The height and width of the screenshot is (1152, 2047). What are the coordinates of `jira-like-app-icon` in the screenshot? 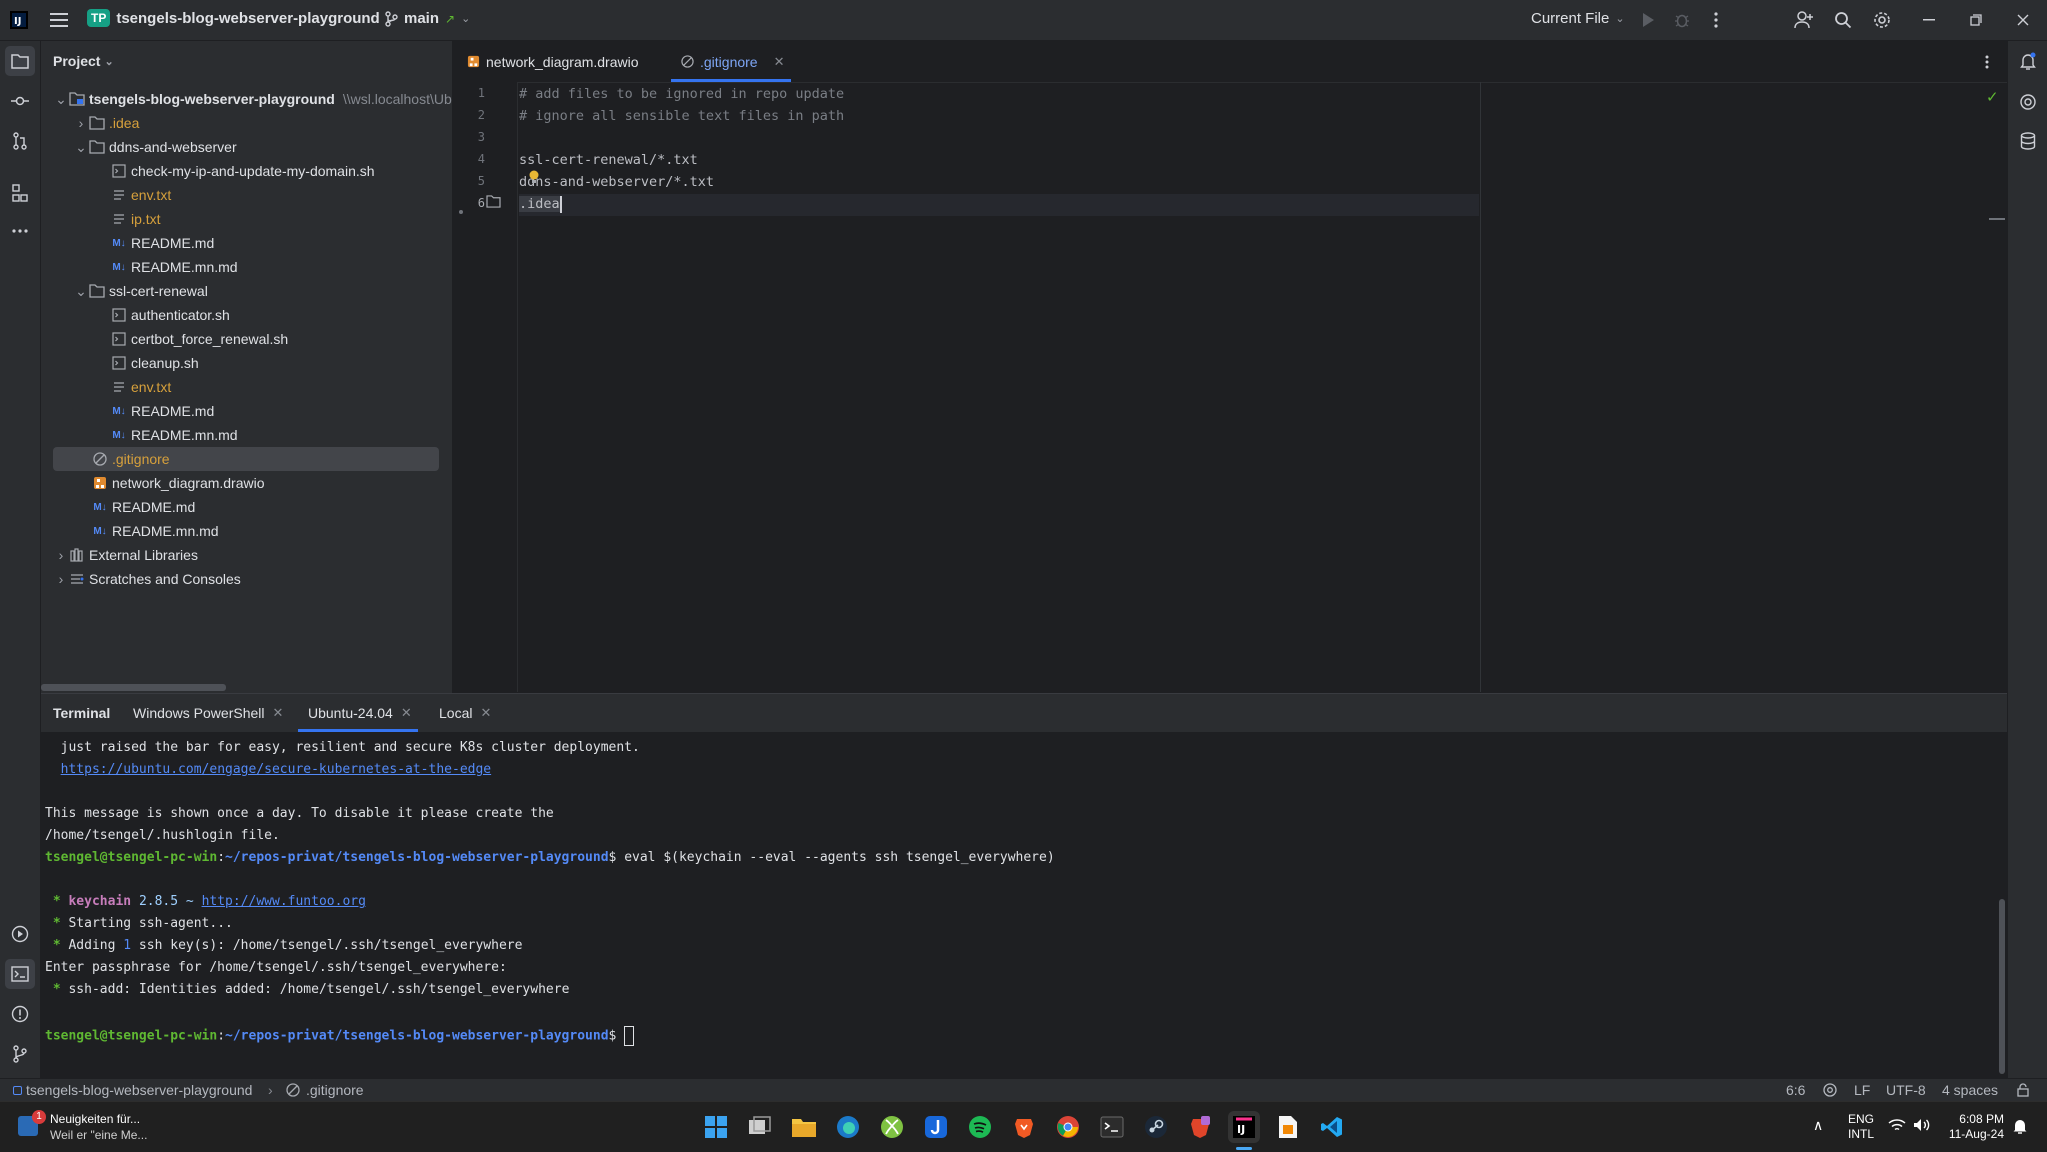 It's located at (936, 1127).